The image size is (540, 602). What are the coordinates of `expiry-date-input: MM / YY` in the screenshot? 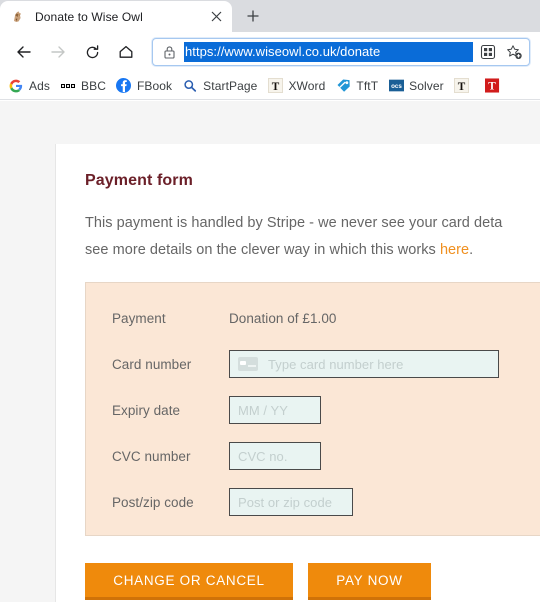 It's located at (275, 410).